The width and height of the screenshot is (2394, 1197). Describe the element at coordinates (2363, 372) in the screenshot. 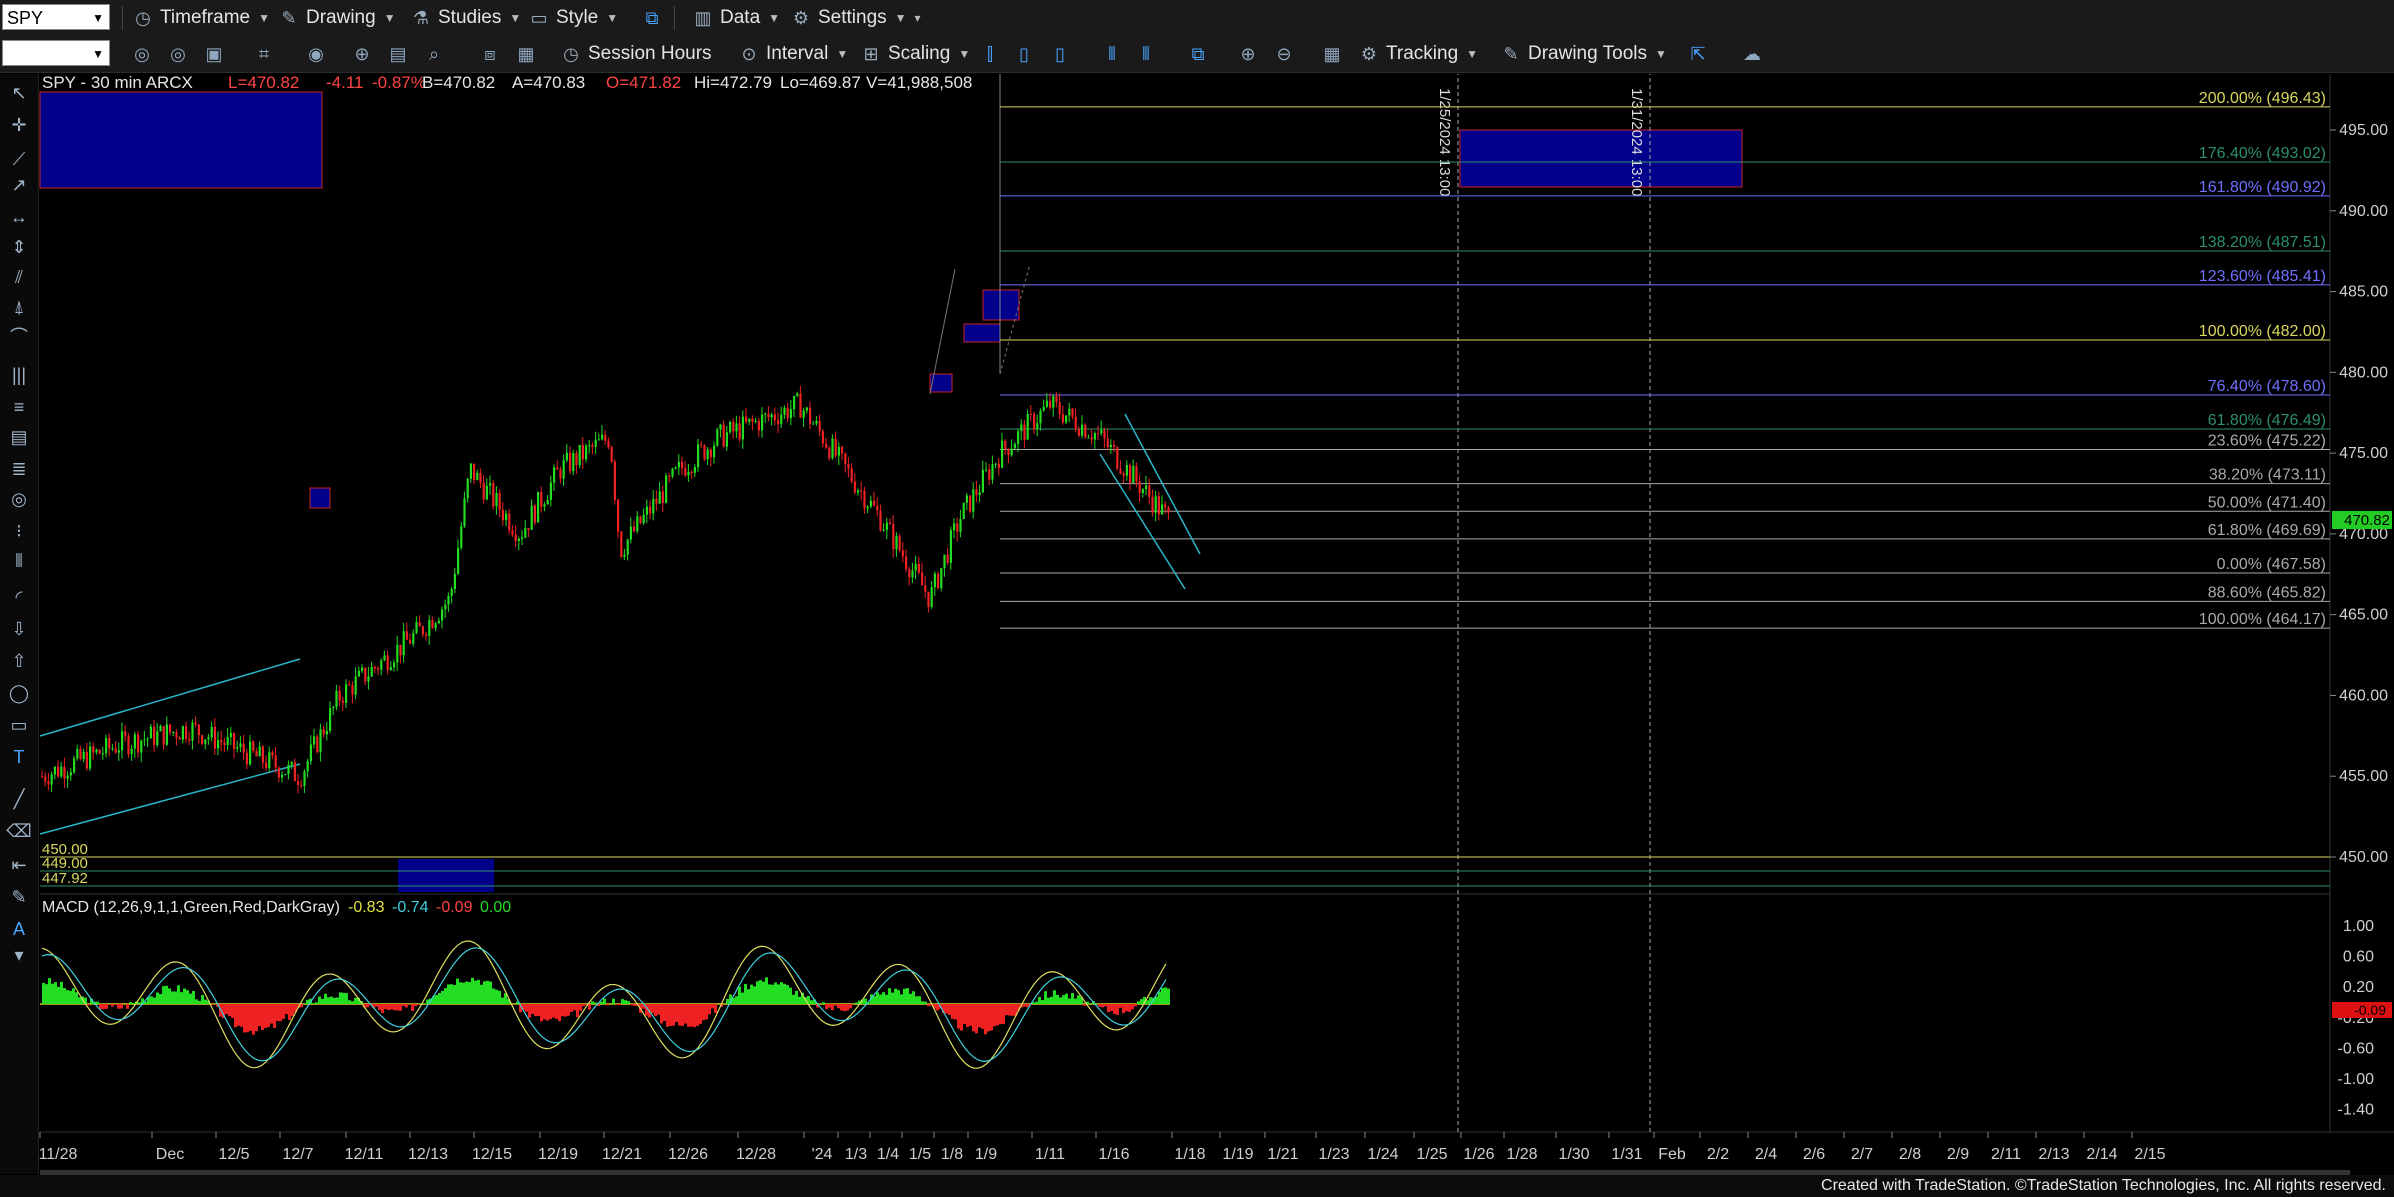

I see `price-tick-label: 480.00` at that location.